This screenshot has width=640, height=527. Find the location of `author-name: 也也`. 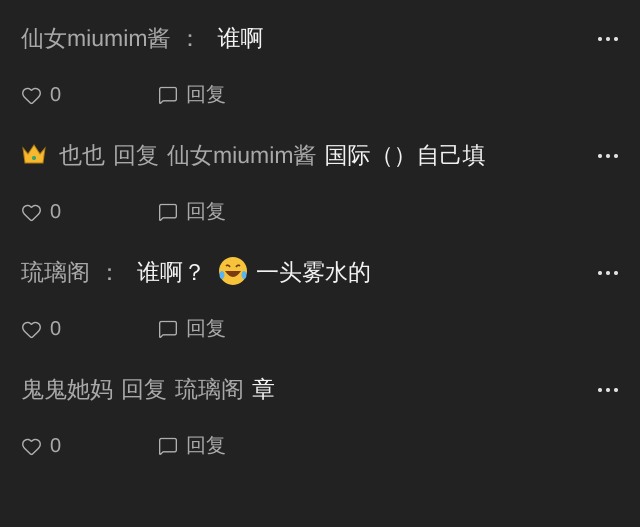

author-name: 也也 is located at coordinates (82, 155).